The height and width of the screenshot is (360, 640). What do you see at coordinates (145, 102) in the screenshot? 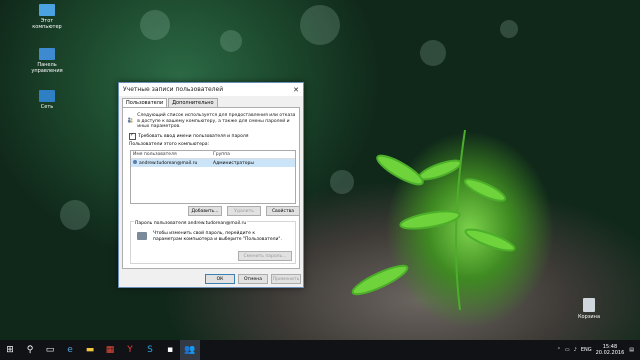
I see `tab-users: Пользователи` at bounding box center [145, 102].